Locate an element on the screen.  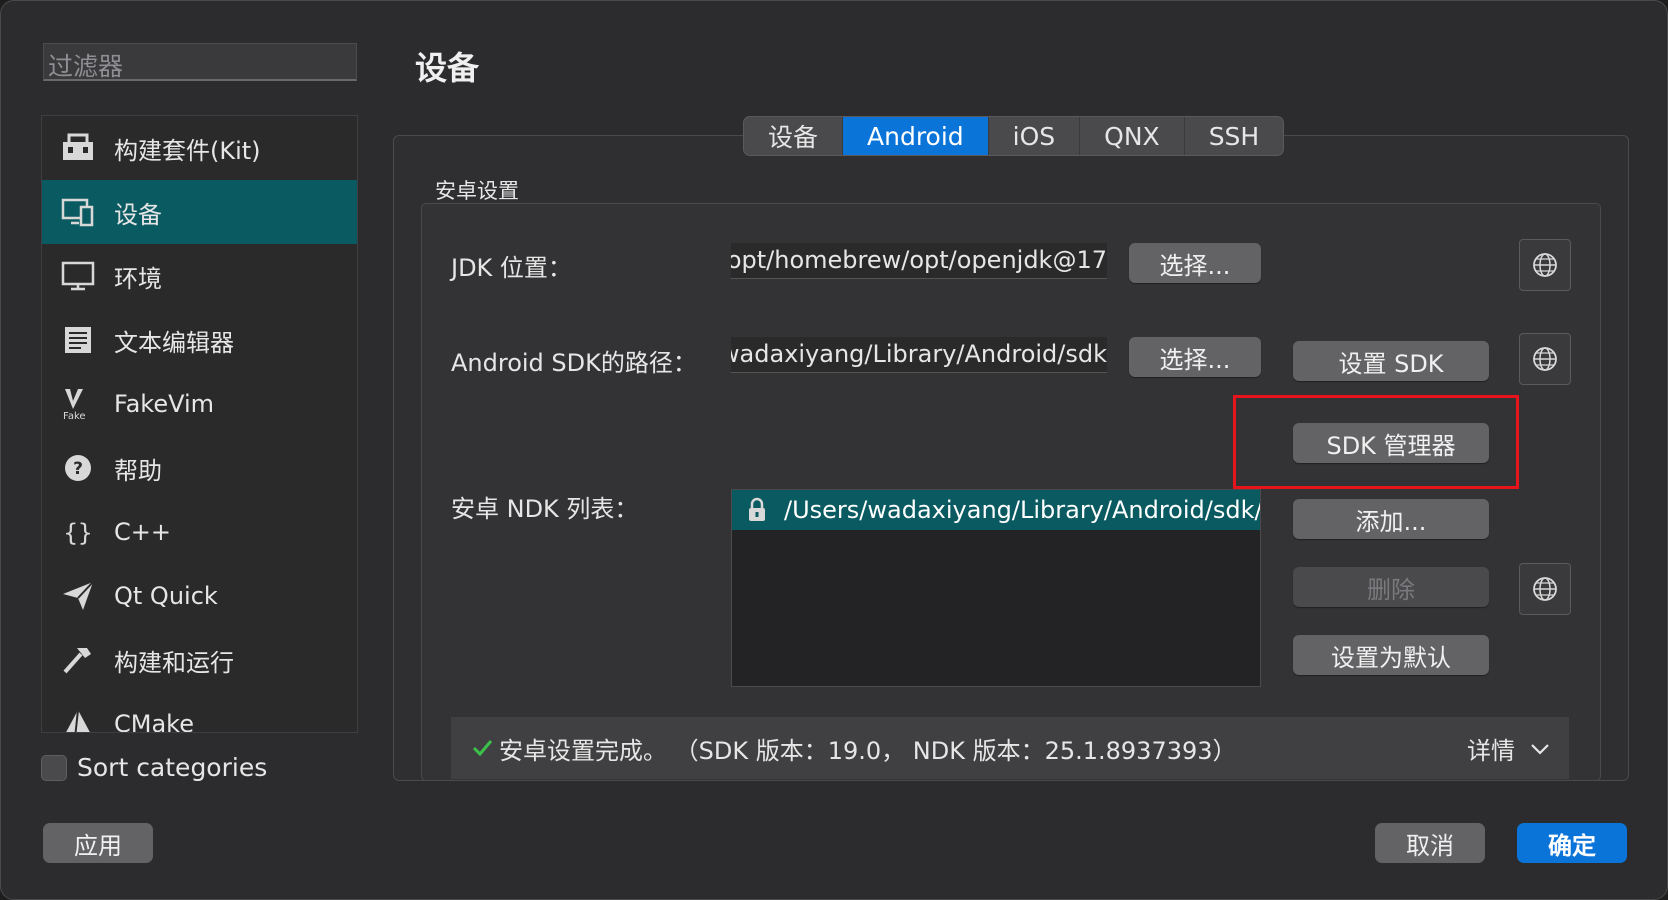
list-item: /Users/wadaxiyang/Library/Android/sdk/nd is located at coordinates (996, 510).